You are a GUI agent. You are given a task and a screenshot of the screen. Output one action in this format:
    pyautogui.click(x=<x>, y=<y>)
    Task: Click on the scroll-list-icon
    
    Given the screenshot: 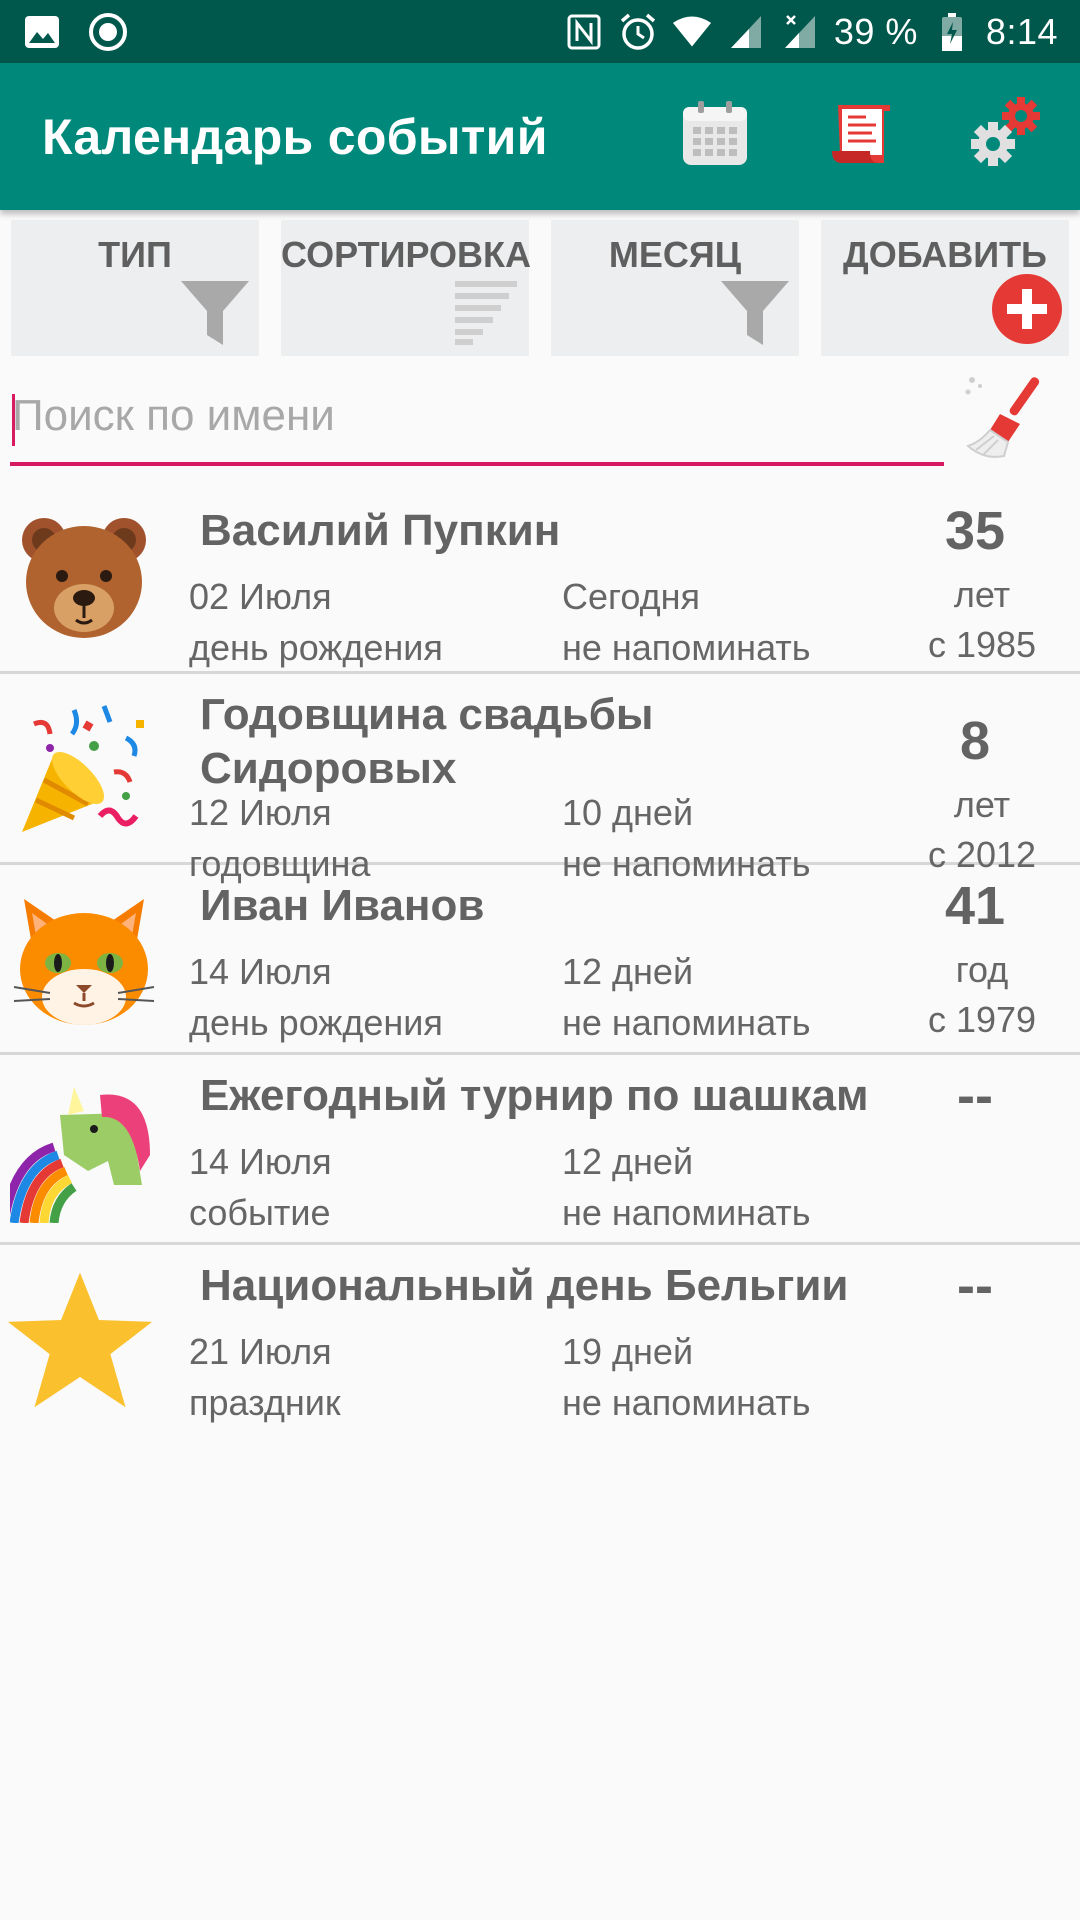 What is the action you would take?
    pyautogui.click(x=861, y=136)
    